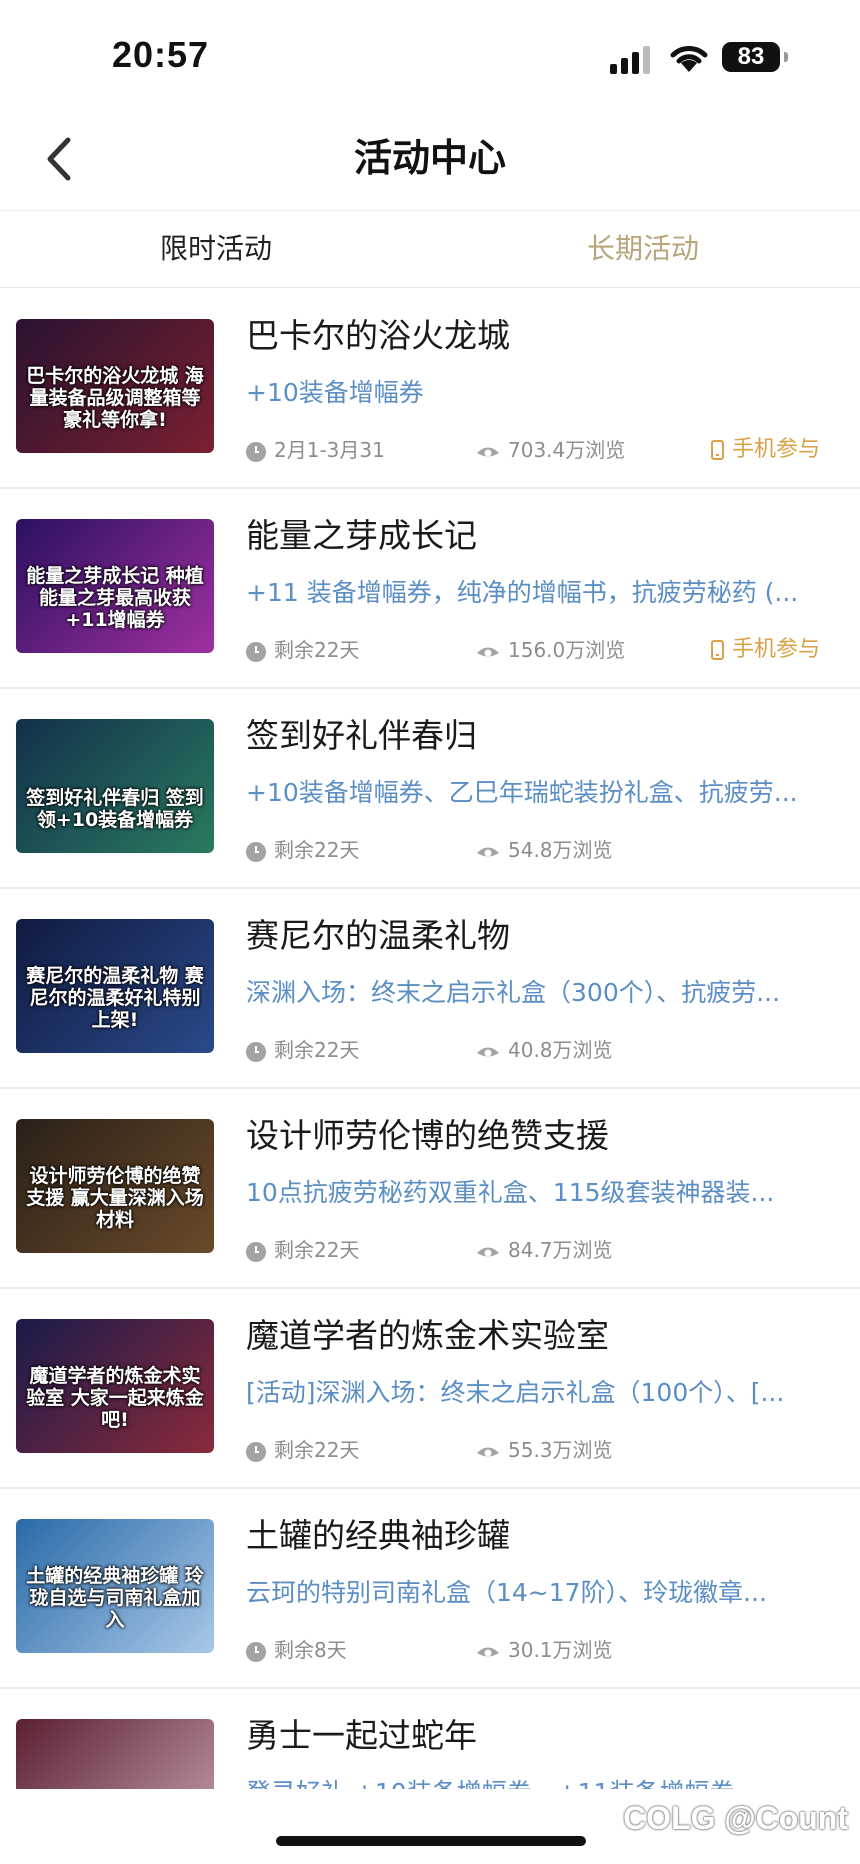  I want to click on activity-views: 30.1万浏览, so click(544, 1650).